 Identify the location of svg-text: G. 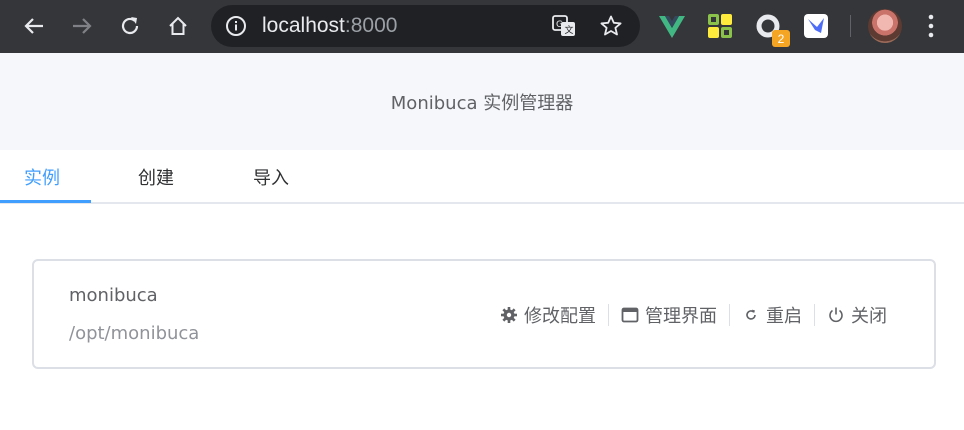
(559, 25).